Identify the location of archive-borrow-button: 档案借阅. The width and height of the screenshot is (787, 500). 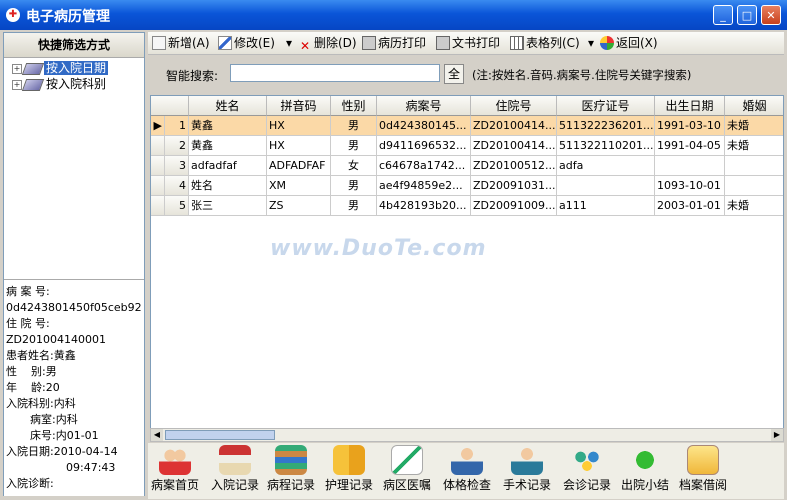
(703, 471).